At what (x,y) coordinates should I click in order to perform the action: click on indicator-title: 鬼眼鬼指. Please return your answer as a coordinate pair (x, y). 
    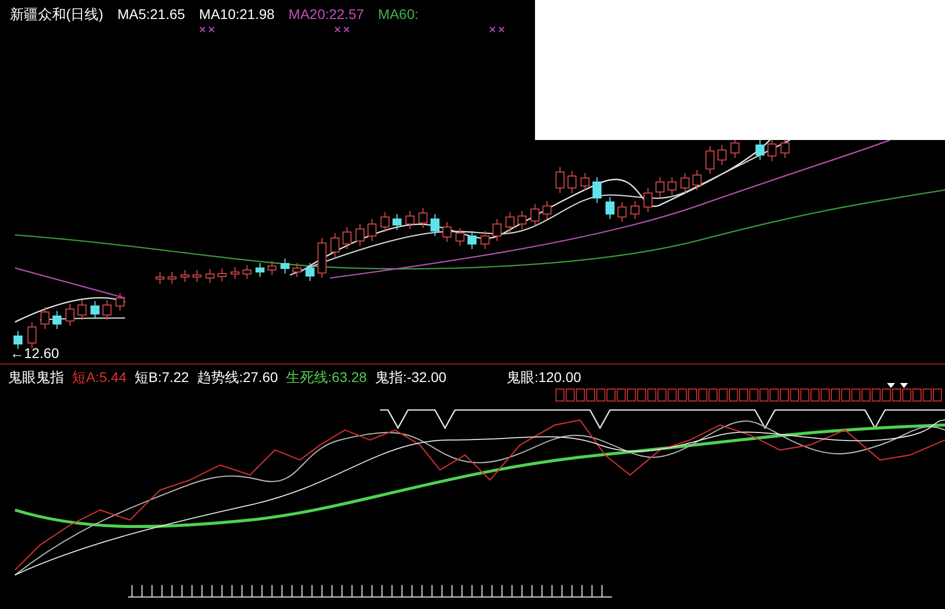
    Looking at the image, I should click on (36, 377).